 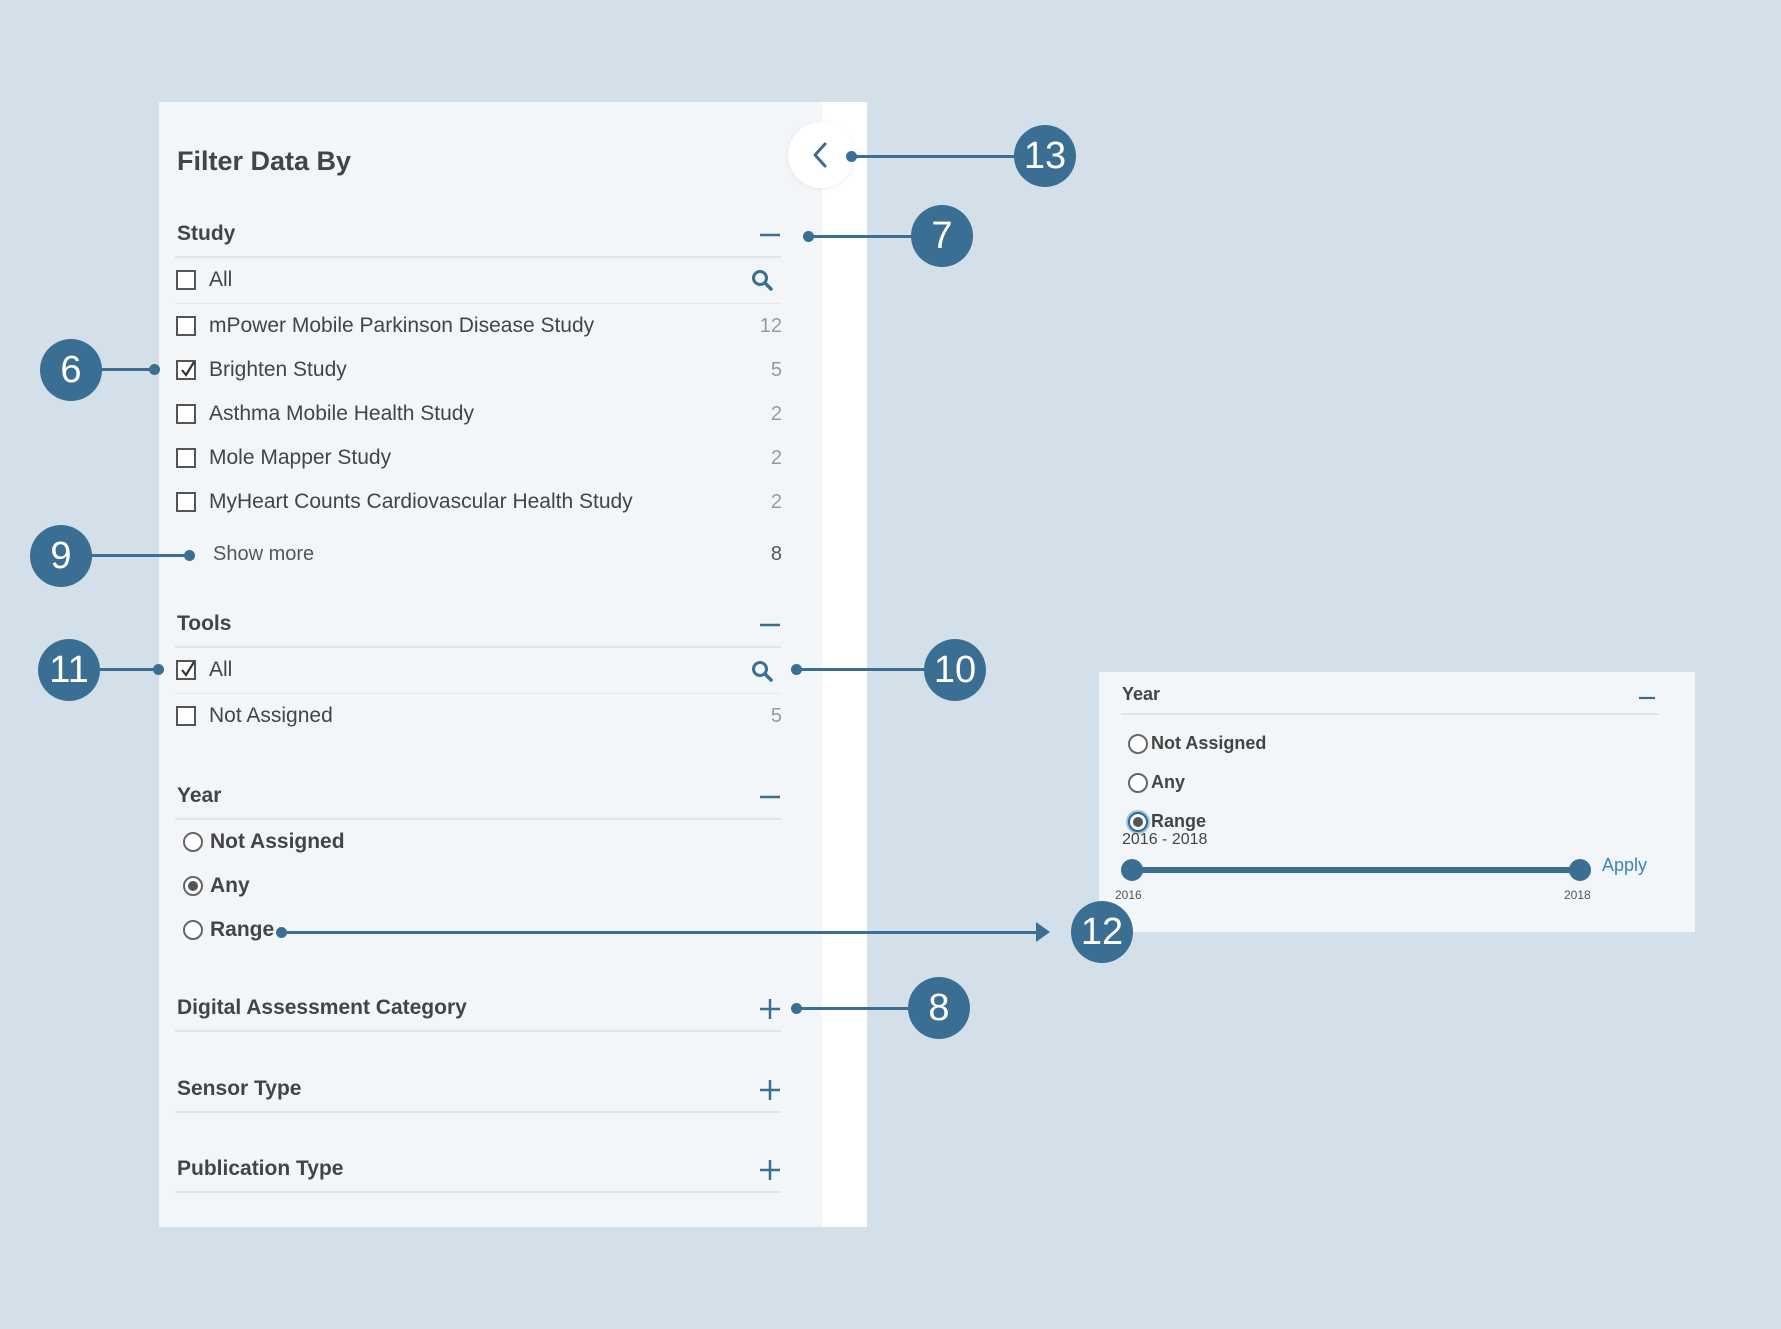 What do you see at coordinates (239, 1089) in the screenshot?
I see `section-title-sensor-type: Sensor Type` at bounding box center [239, 1089].